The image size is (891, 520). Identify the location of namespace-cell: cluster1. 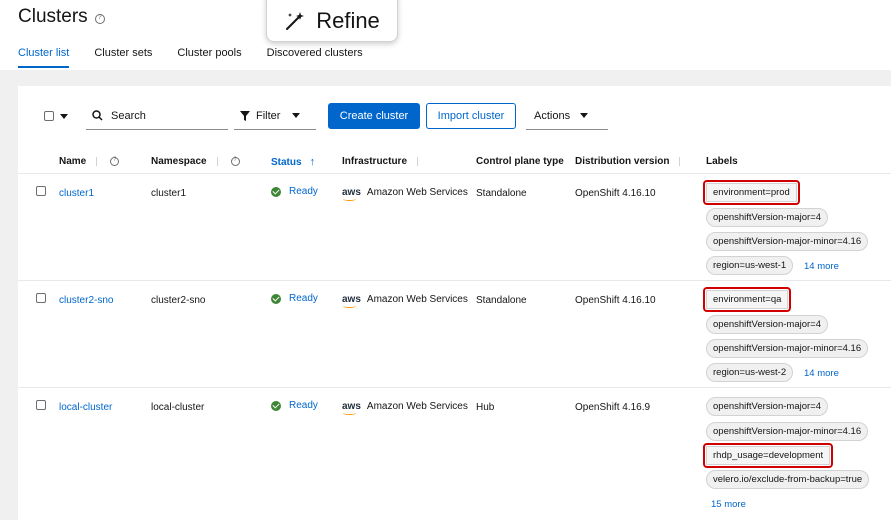
(169, 193).